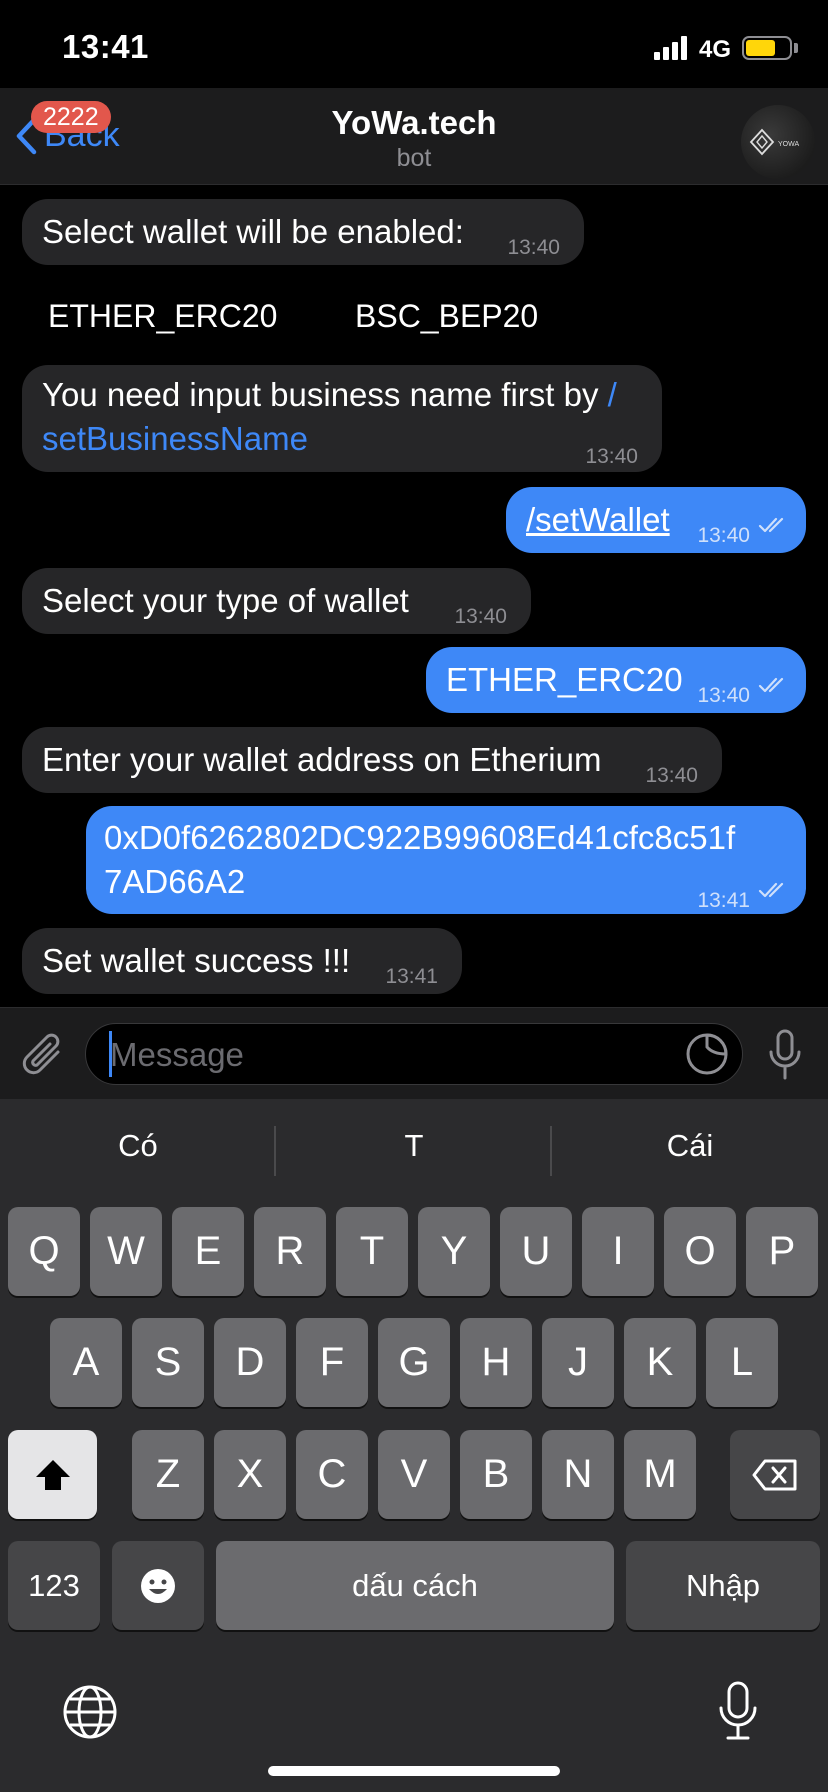 Image resolution: width=828 pixels, height=1792 pixels. I want to click on status-time: 13:41, so click(105, 46).